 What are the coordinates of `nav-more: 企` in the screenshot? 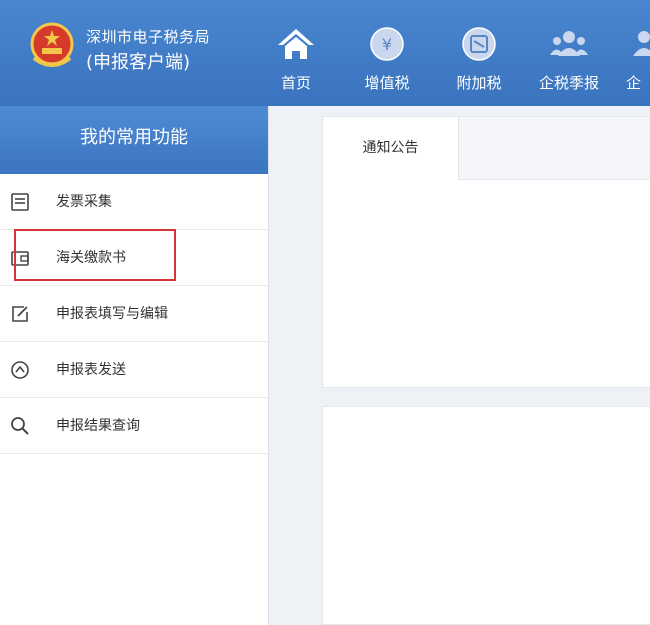 It's located at (637, 53).